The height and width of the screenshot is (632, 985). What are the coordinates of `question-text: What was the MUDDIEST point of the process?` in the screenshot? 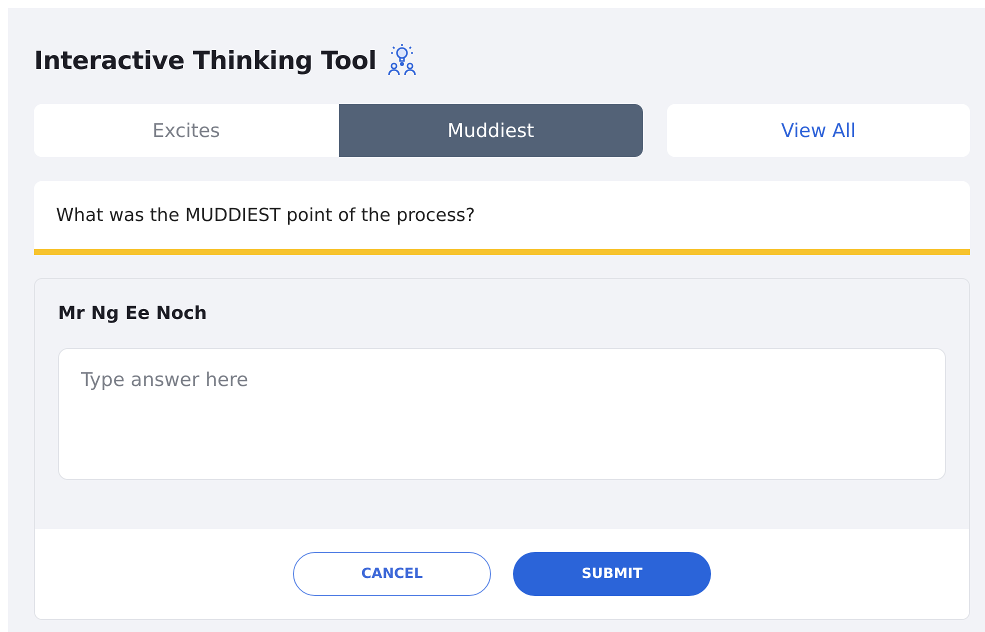 It's located at (266, 215).